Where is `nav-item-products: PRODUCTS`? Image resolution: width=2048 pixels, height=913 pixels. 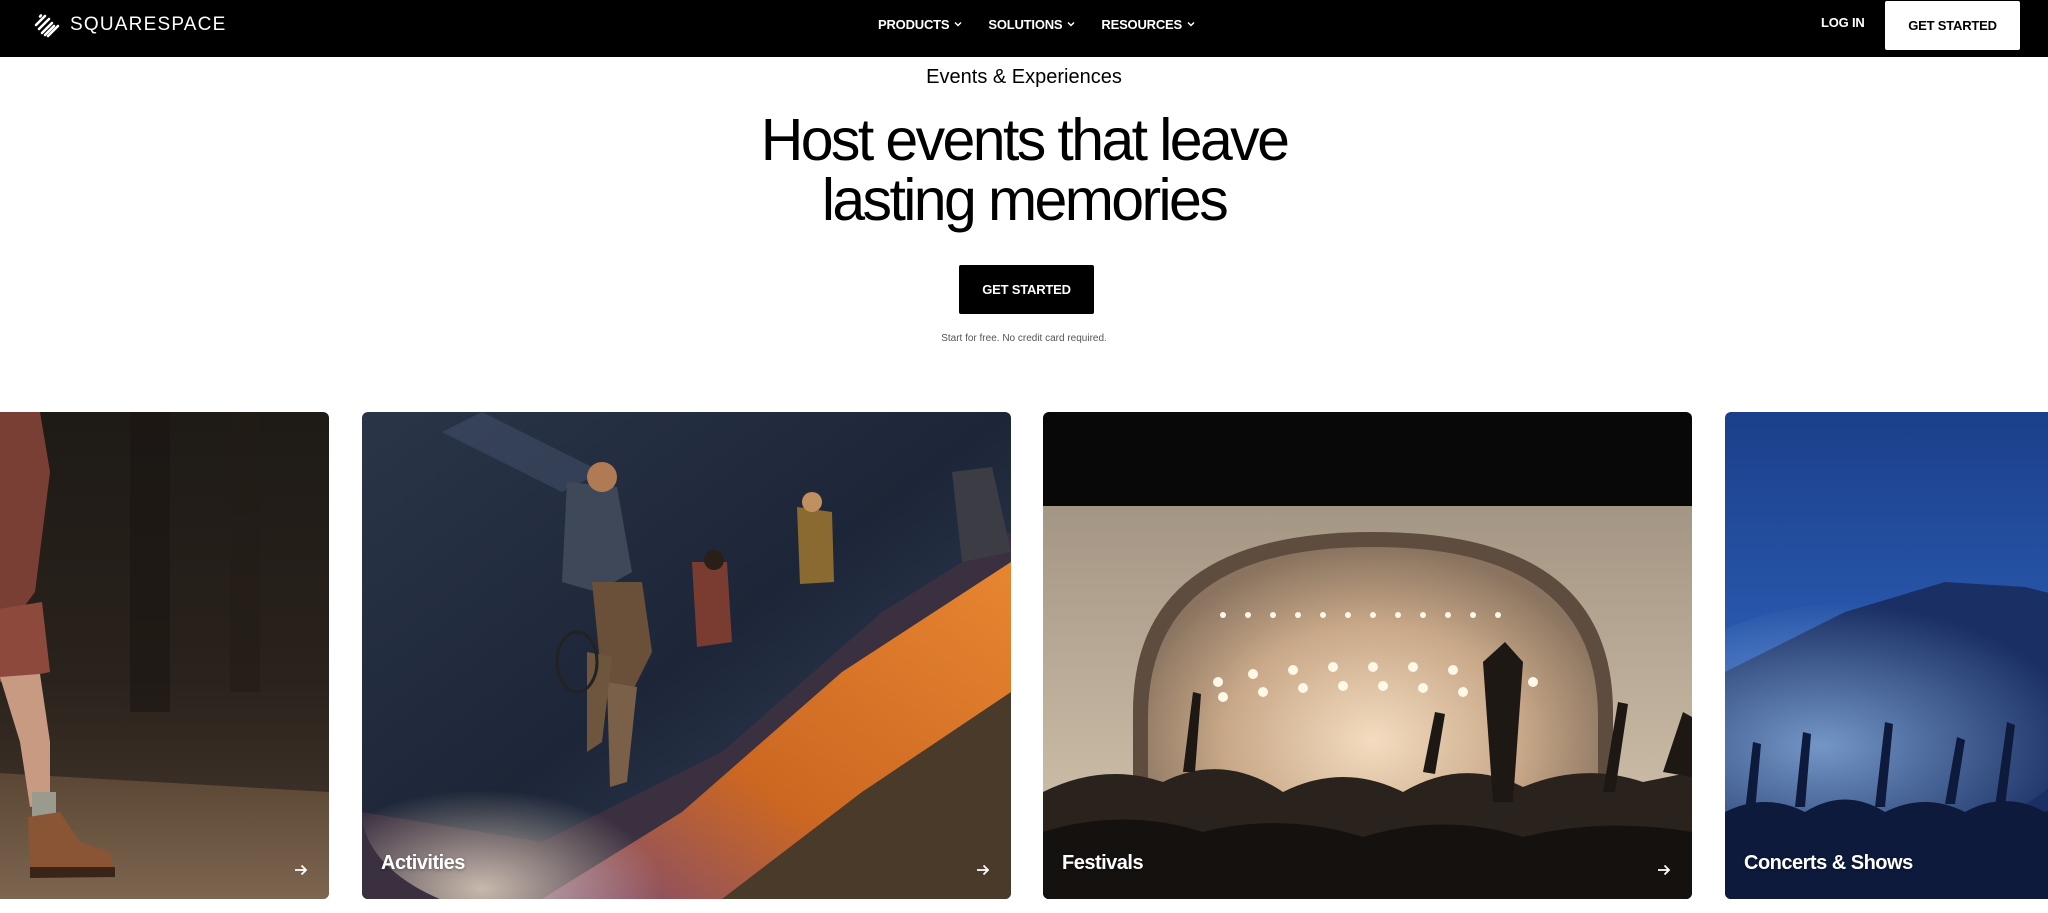 nav-item-products: PRODUCTS is located at coordinates (920, 24).